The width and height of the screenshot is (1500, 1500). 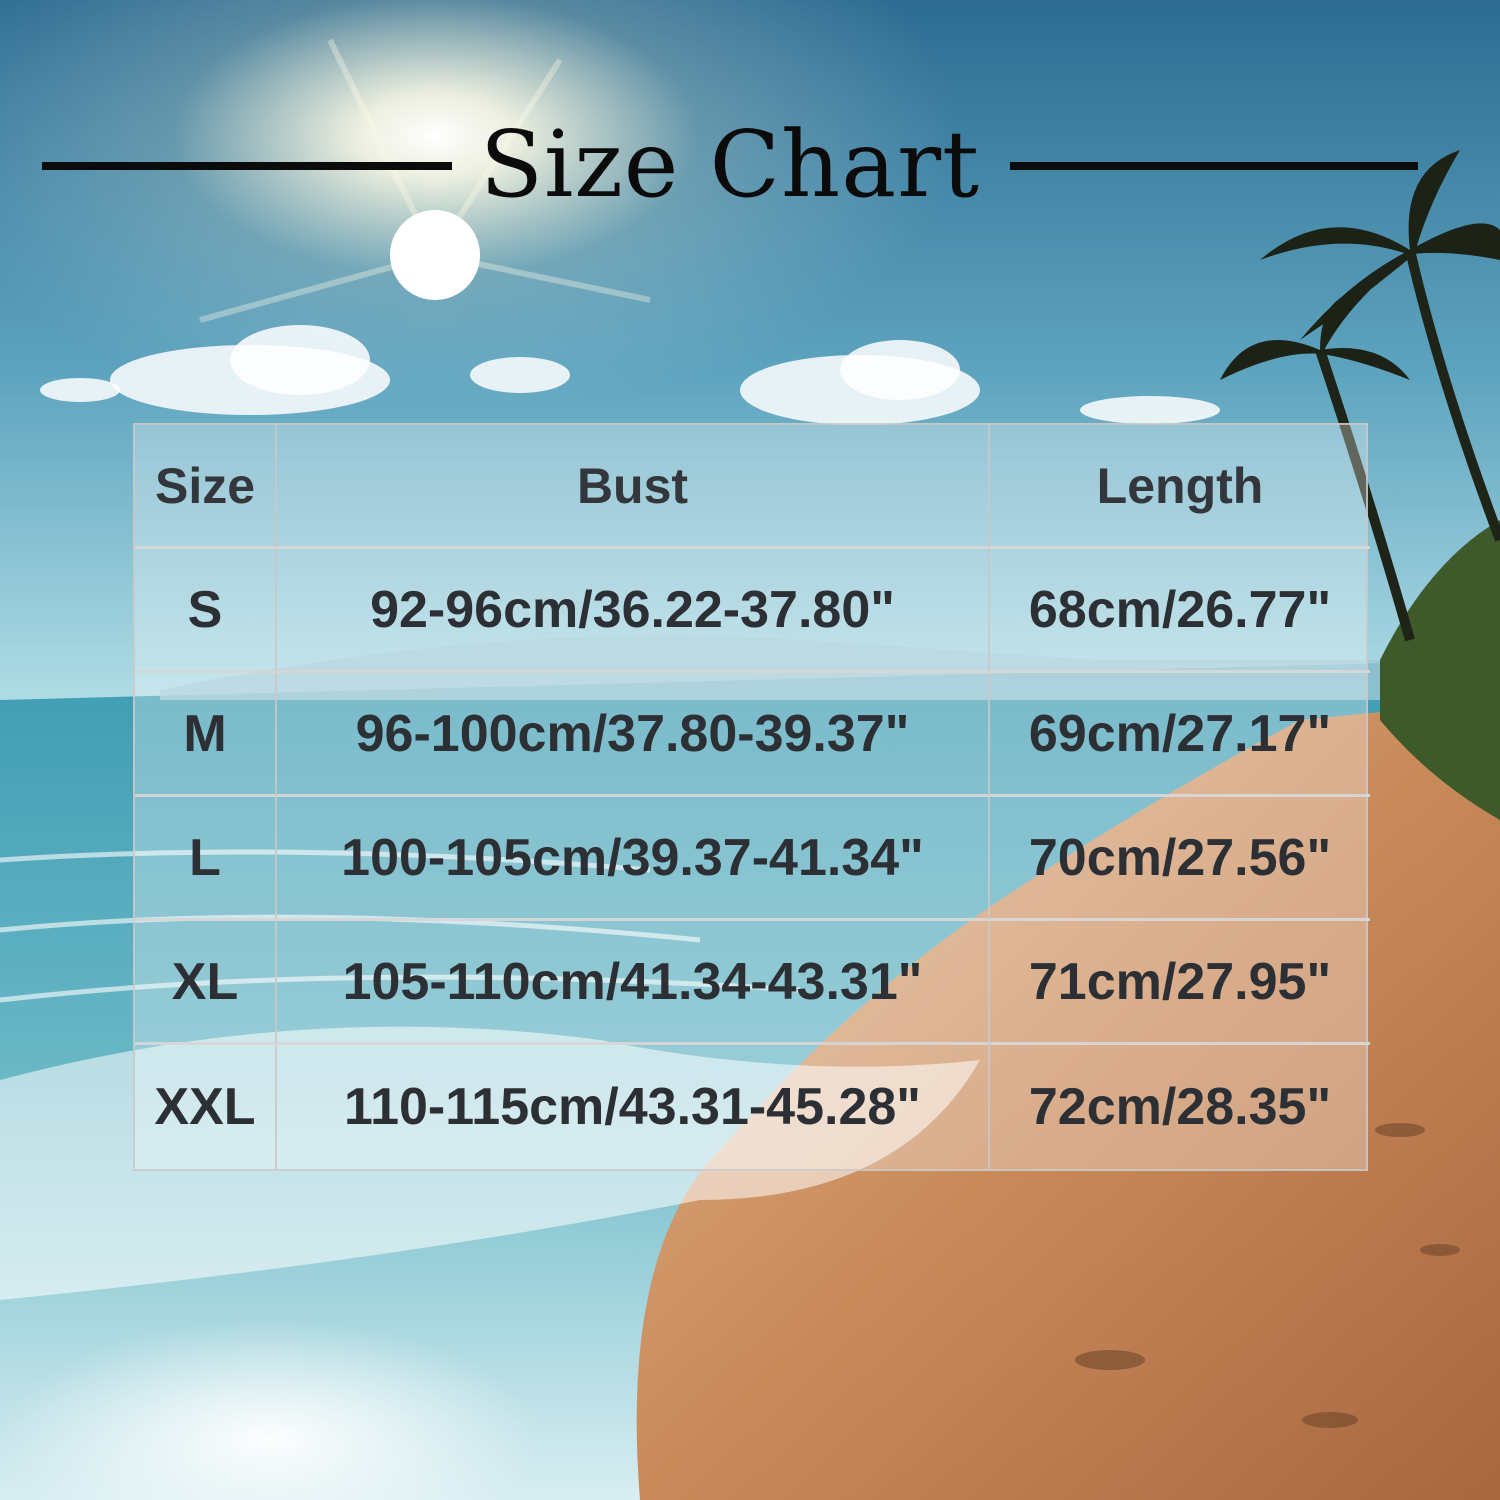 What do you see at coordinates (206, 1107) in the screenshot?
I see `row-xxl-size: XXL` at bounding box center [206, 1107].